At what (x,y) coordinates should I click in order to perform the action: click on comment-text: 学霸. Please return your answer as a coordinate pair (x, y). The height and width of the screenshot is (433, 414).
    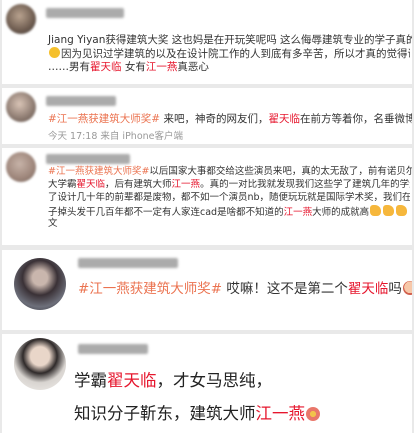
    Looking at the image, I should click on (90, 380).